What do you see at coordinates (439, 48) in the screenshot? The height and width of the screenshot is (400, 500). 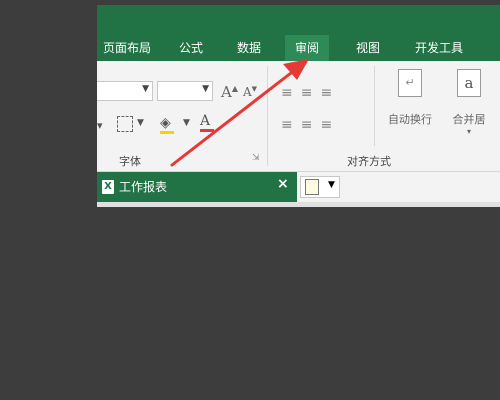 I see `tab-developer: 开发工具` at bounding box center [439, 48].